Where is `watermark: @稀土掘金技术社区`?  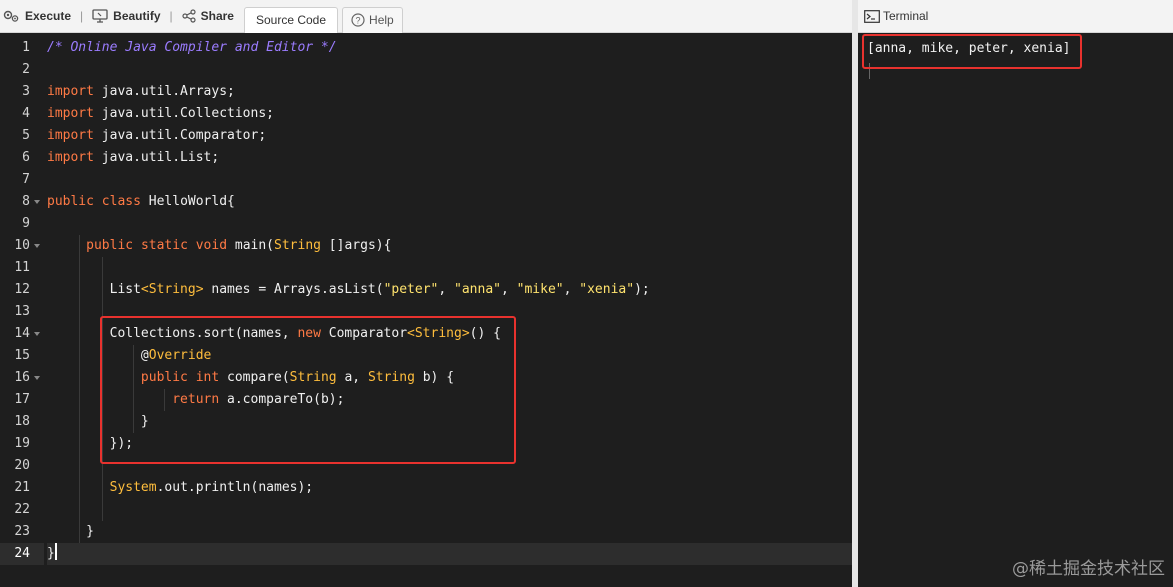 watermark: @稀土掘金技术社区 is located at coordinates (1088, 569).